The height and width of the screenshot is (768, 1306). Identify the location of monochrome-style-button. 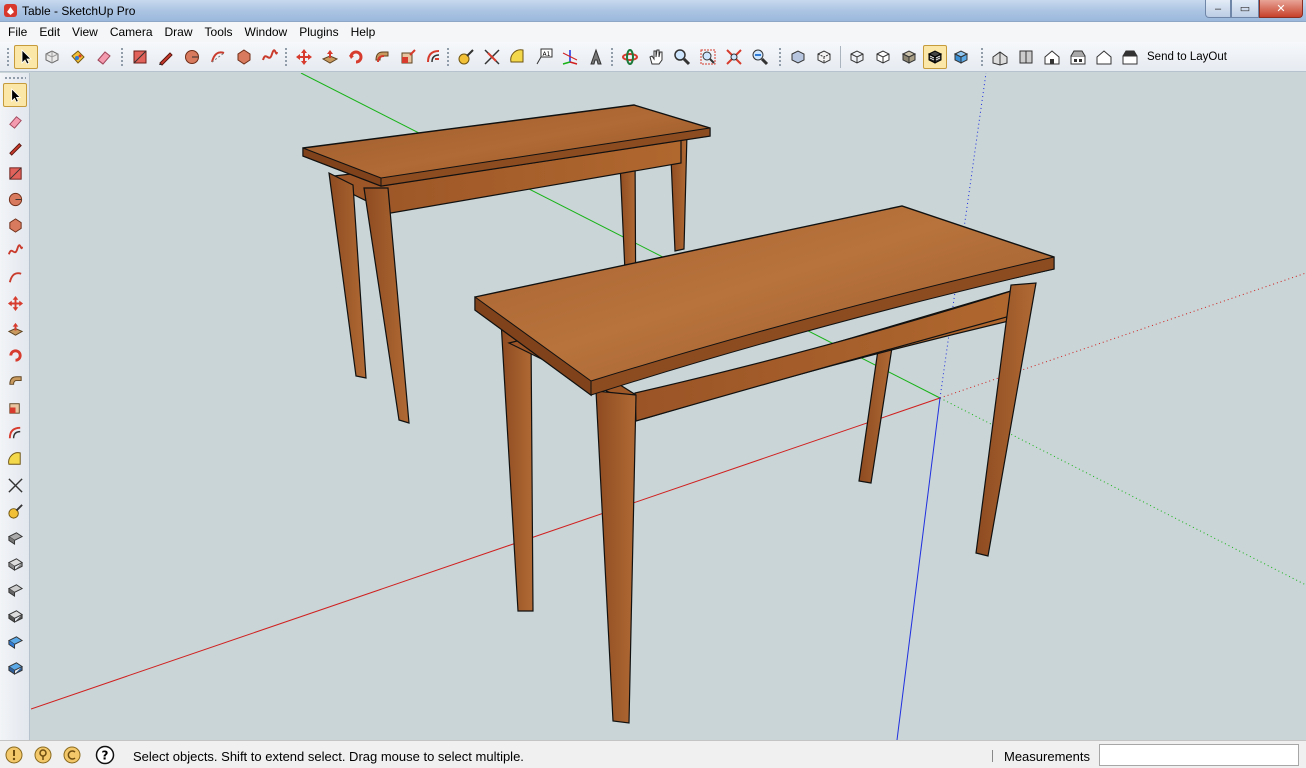
(961, 57).